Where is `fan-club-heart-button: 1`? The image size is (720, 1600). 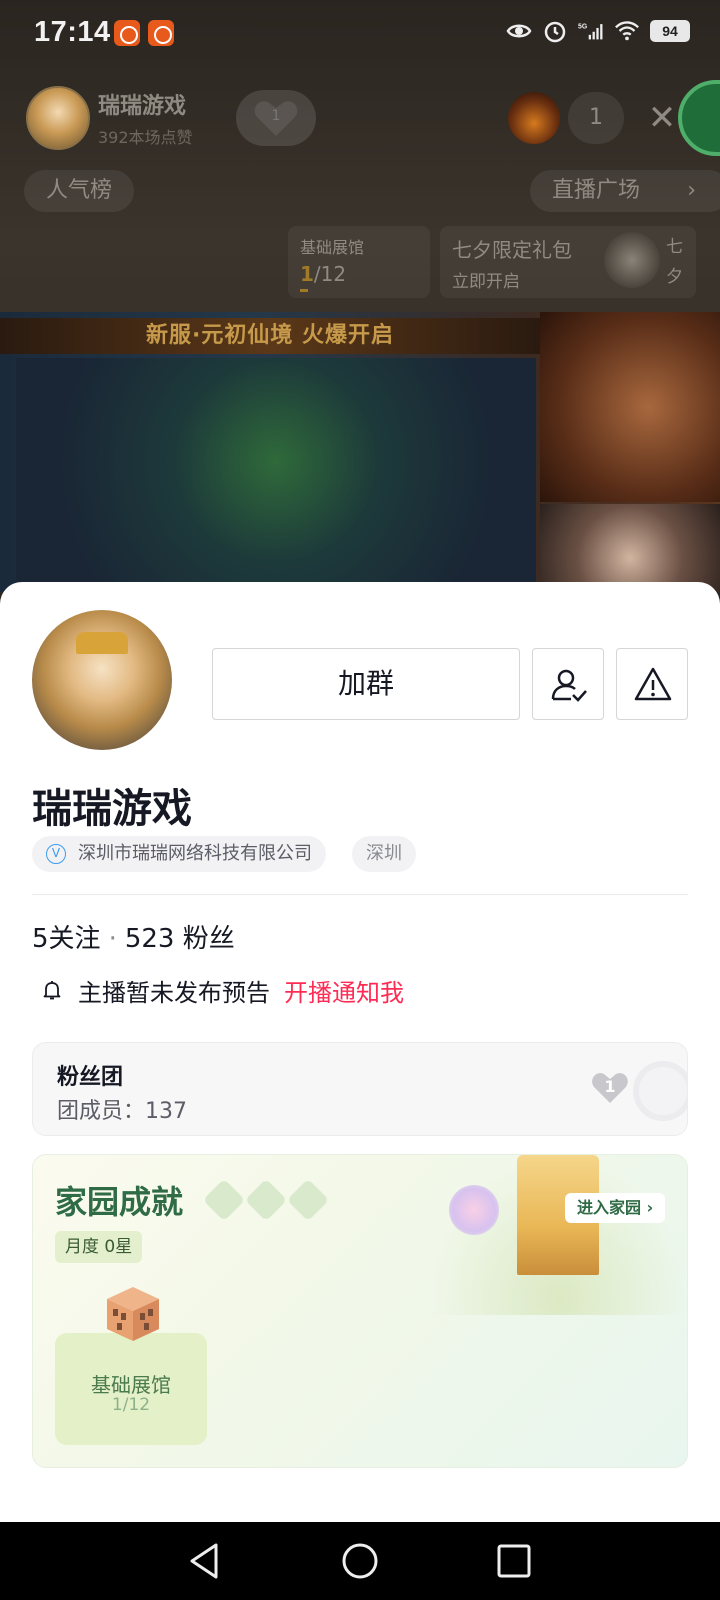
fan-club-heart-button: 1 is located at coordinates (276, 118).